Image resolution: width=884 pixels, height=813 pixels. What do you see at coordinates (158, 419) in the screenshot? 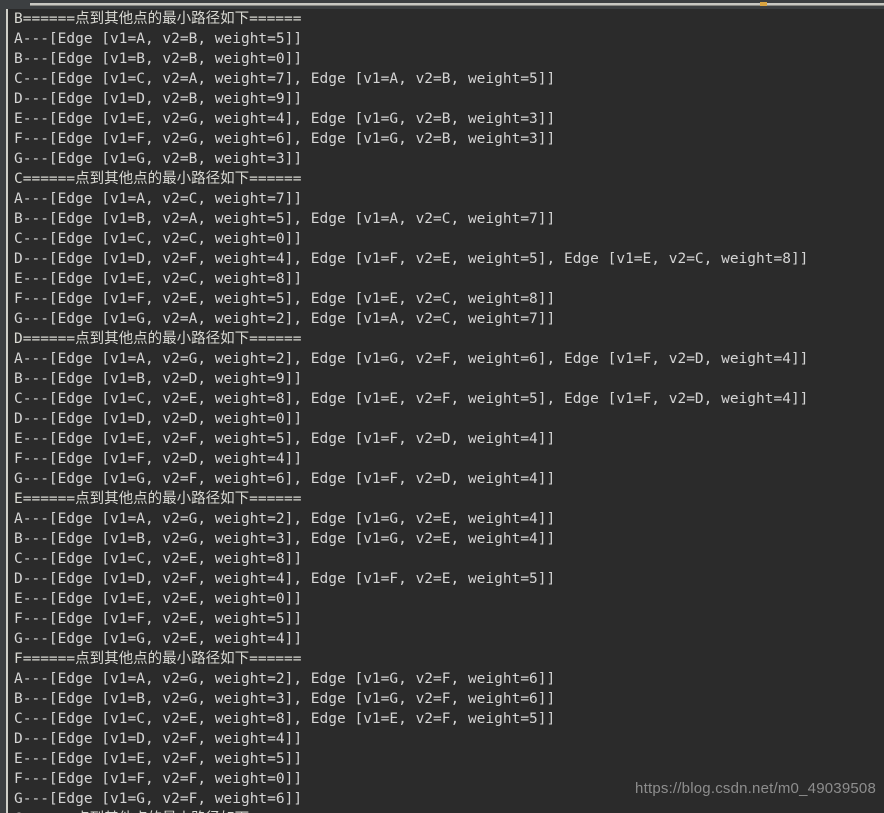
I see `console-output-line: D---[Edge [v1=D, v2=D, weight=0]]` at bounding box center [158, 419].